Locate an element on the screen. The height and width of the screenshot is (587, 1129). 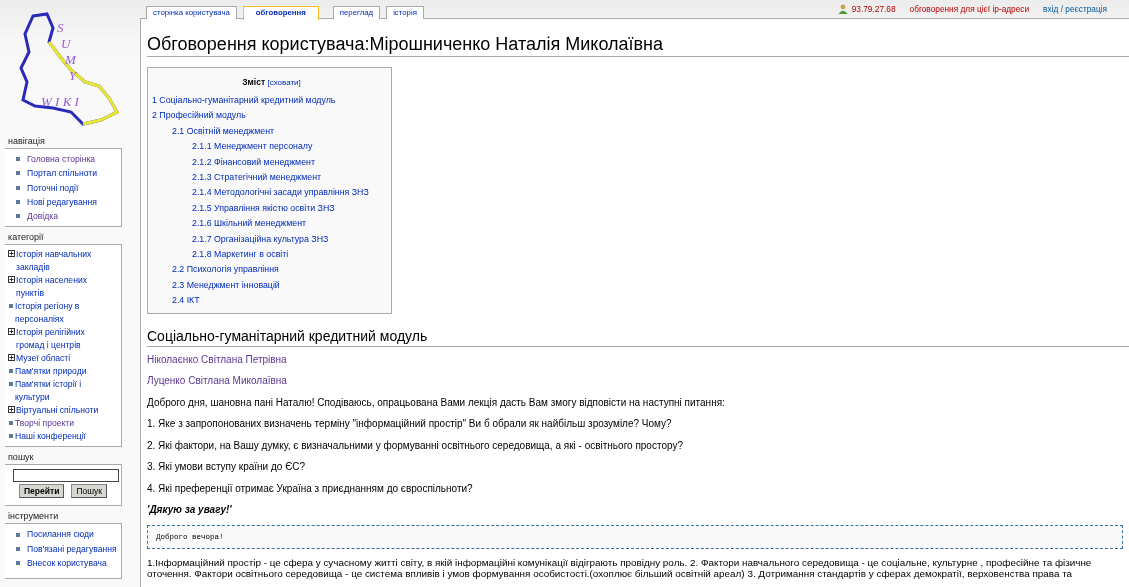
paragraph: 'Дякую за увагу!' is located at coordinates (190, 510).